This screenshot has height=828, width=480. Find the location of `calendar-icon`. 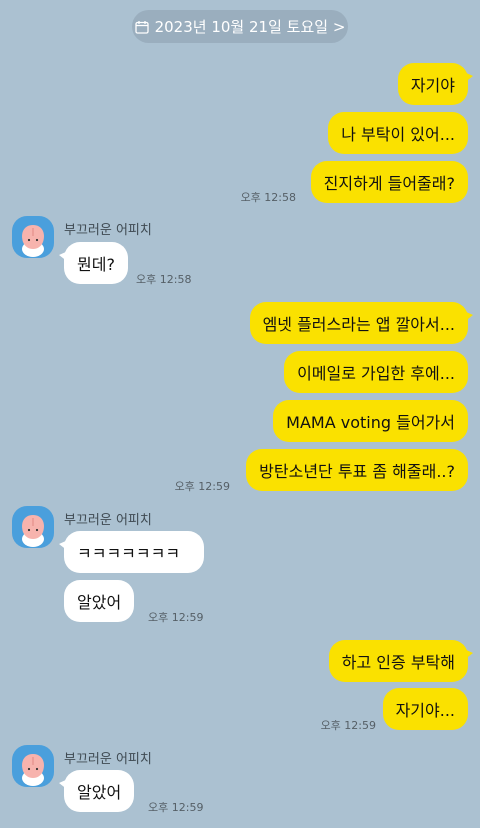

calendar-icon is located at coordinates (141, 27).